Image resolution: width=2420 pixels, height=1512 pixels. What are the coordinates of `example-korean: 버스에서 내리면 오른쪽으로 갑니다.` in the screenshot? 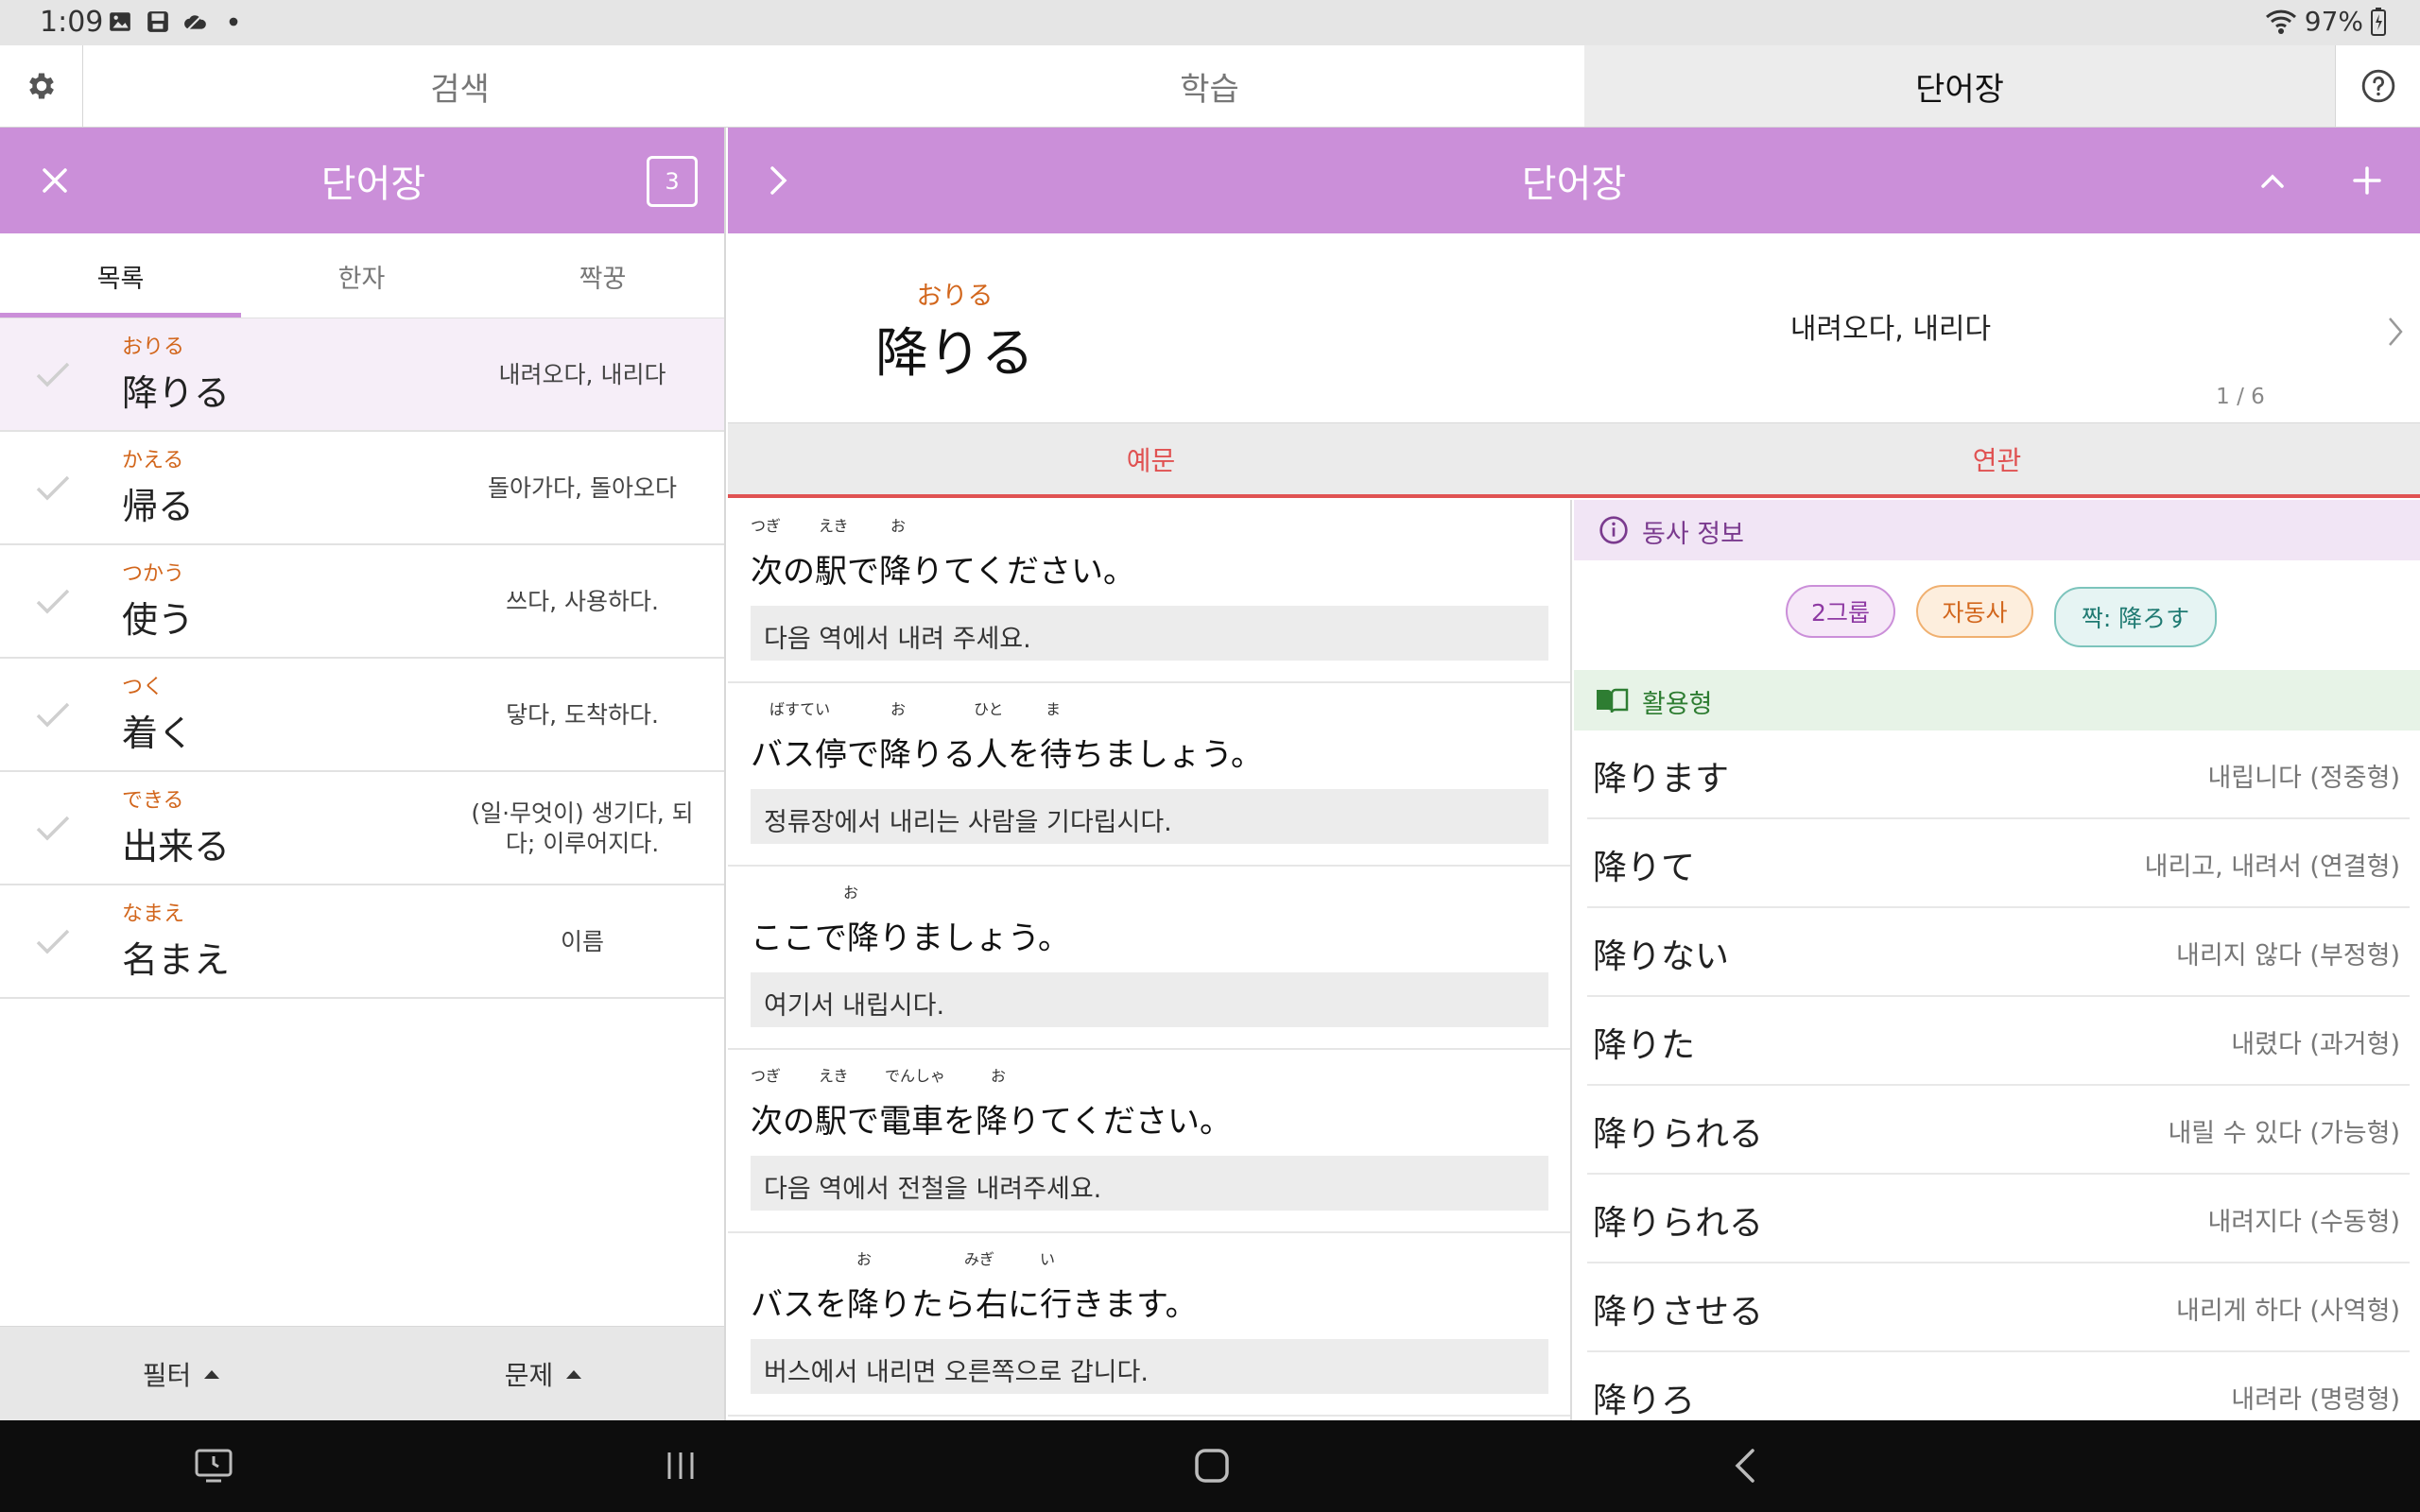 It's located at (956, 1372).